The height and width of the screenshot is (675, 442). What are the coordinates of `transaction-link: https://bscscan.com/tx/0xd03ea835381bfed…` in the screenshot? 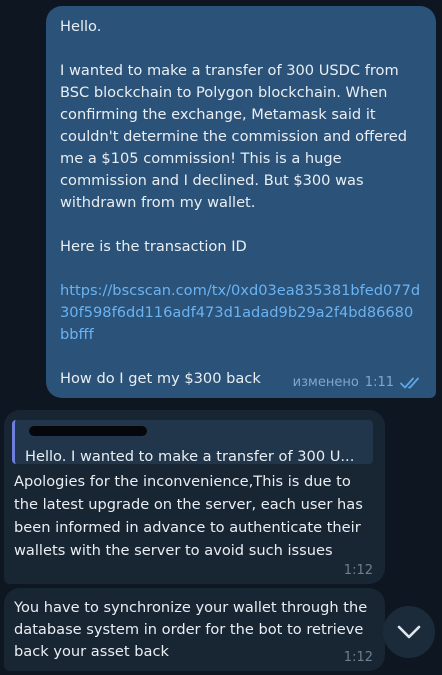 It's located at (241, 313).